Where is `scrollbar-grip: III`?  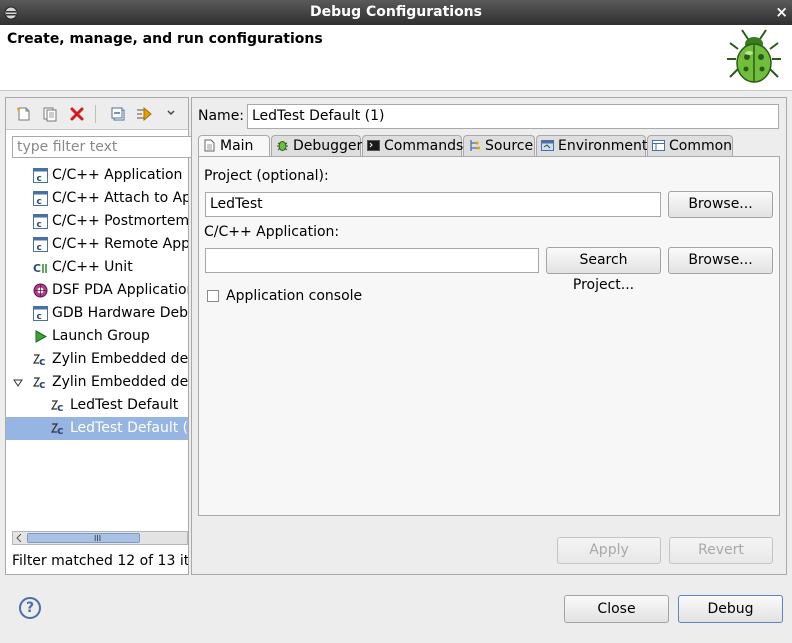
scrollbar-grip: III is located at coordinates (98, 538).